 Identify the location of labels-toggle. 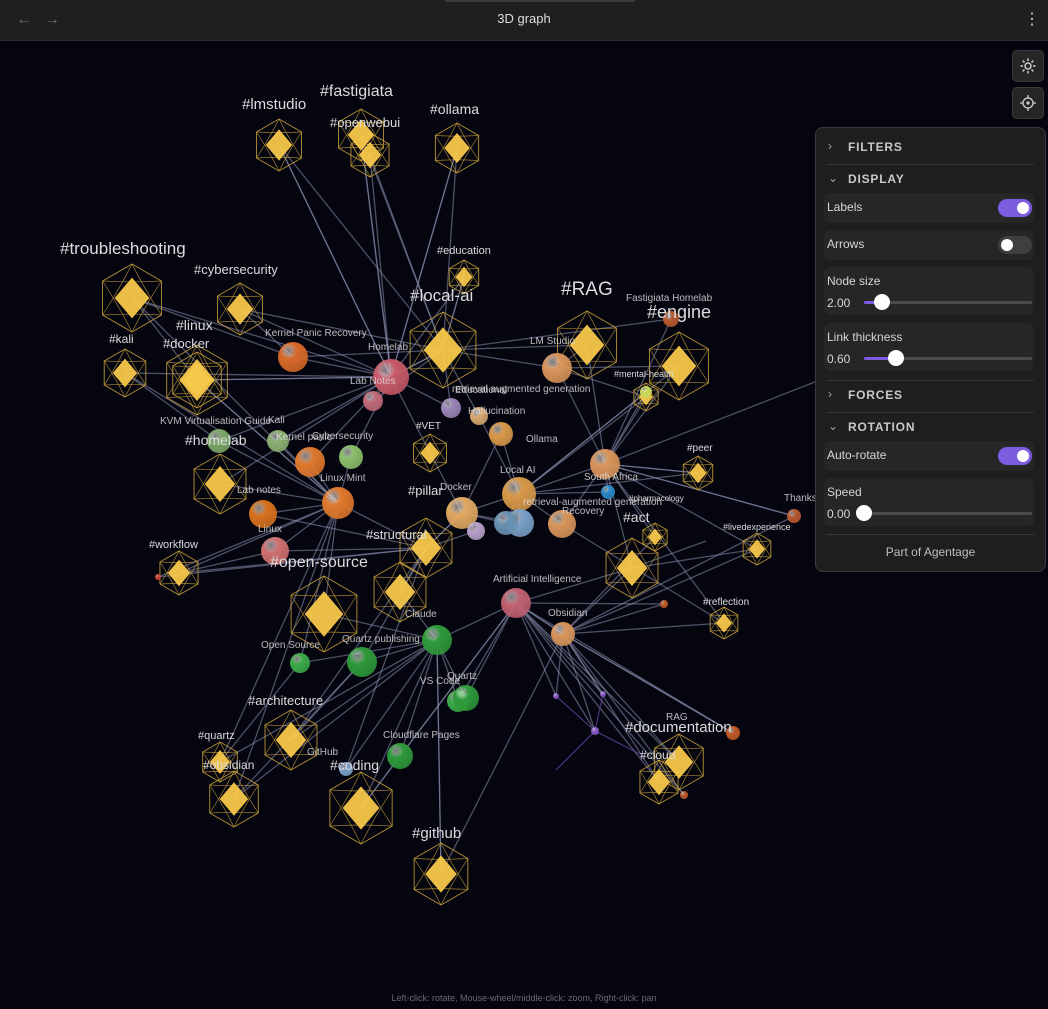
(1015, 208).